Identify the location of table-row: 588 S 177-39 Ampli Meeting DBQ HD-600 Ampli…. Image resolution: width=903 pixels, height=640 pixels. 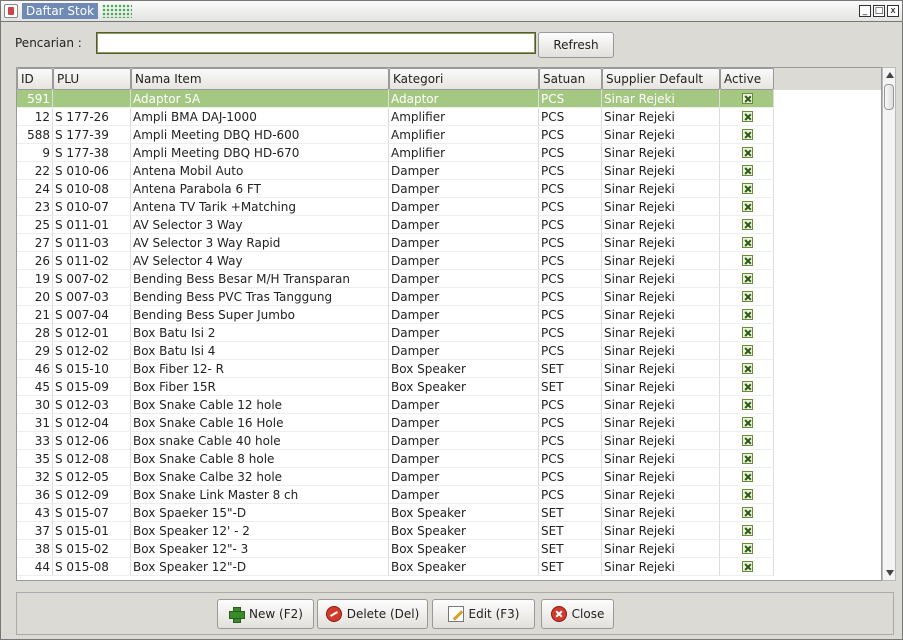
(449, 135).